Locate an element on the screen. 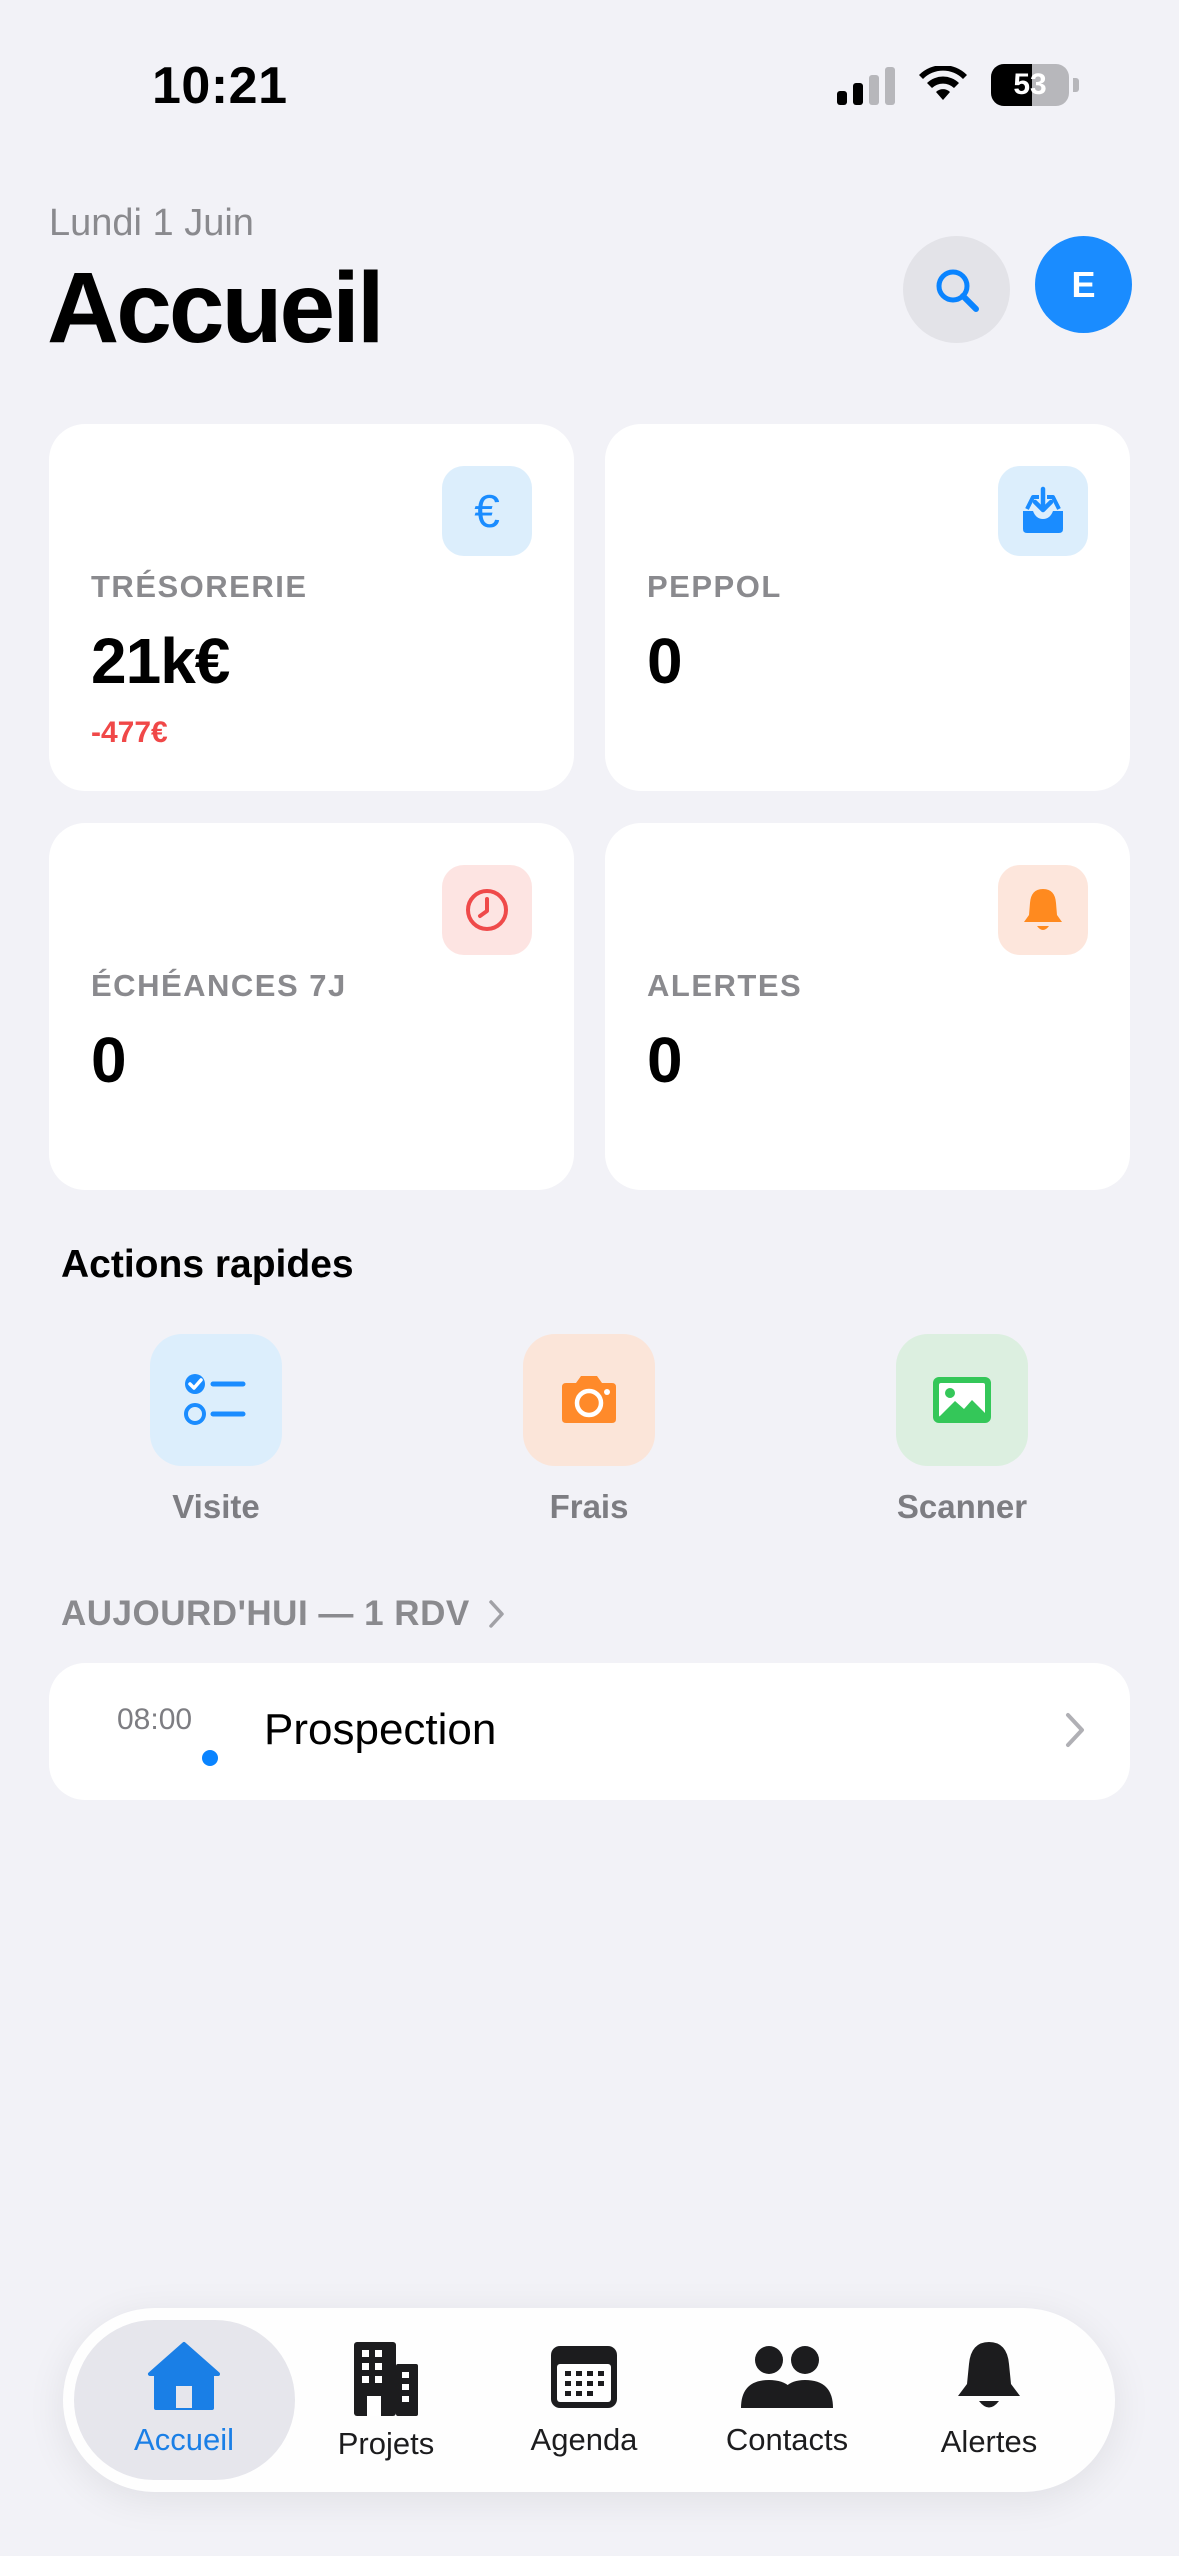 This screenshot has height=2556, width=1179. tab-contacts: Contacts is located at coordinates (787, 2398).